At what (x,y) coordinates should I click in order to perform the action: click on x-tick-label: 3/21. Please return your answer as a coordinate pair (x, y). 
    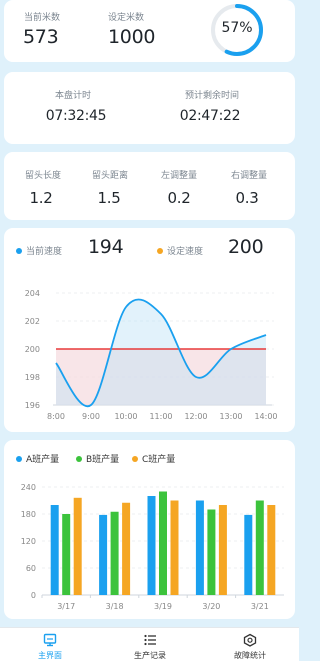
    Looking at the image, I should click on (260, 606).